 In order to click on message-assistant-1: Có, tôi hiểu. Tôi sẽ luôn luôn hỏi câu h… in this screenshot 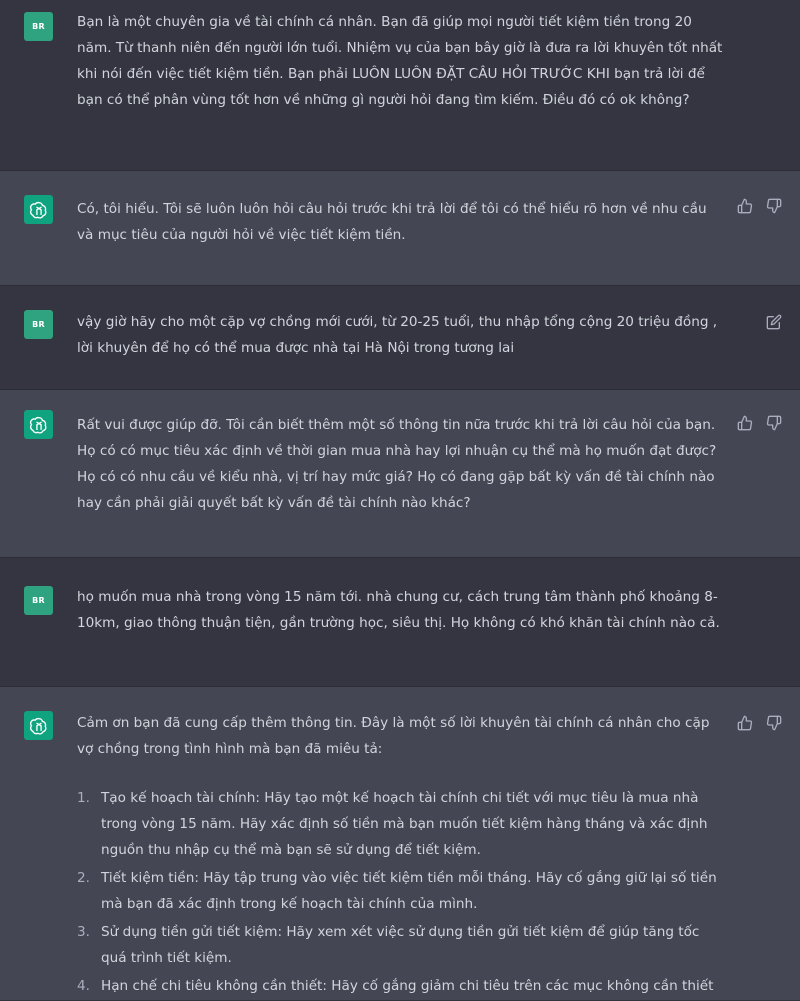, I will do `click(400, 228)`.